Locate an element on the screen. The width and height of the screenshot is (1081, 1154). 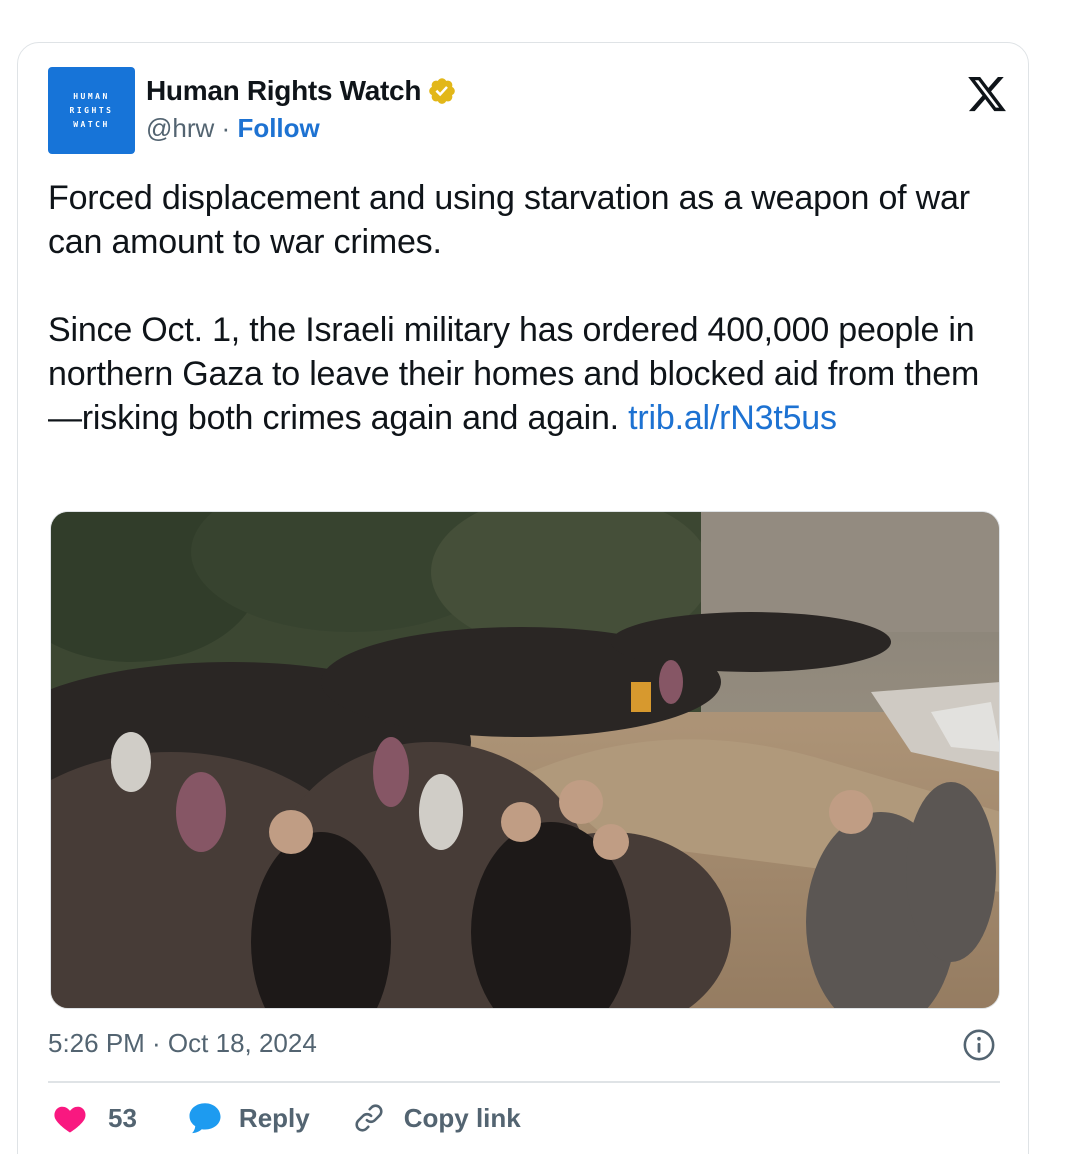
divider is located at coordinates (524, 1082).